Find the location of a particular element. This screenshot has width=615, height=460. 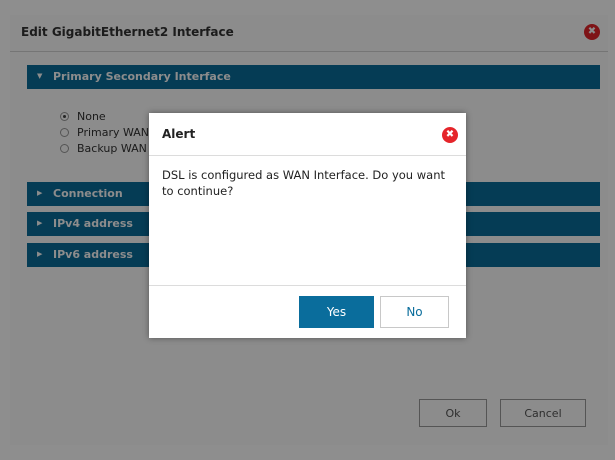

alert-close-icon: ✖ is located at coordinates (450, 135).